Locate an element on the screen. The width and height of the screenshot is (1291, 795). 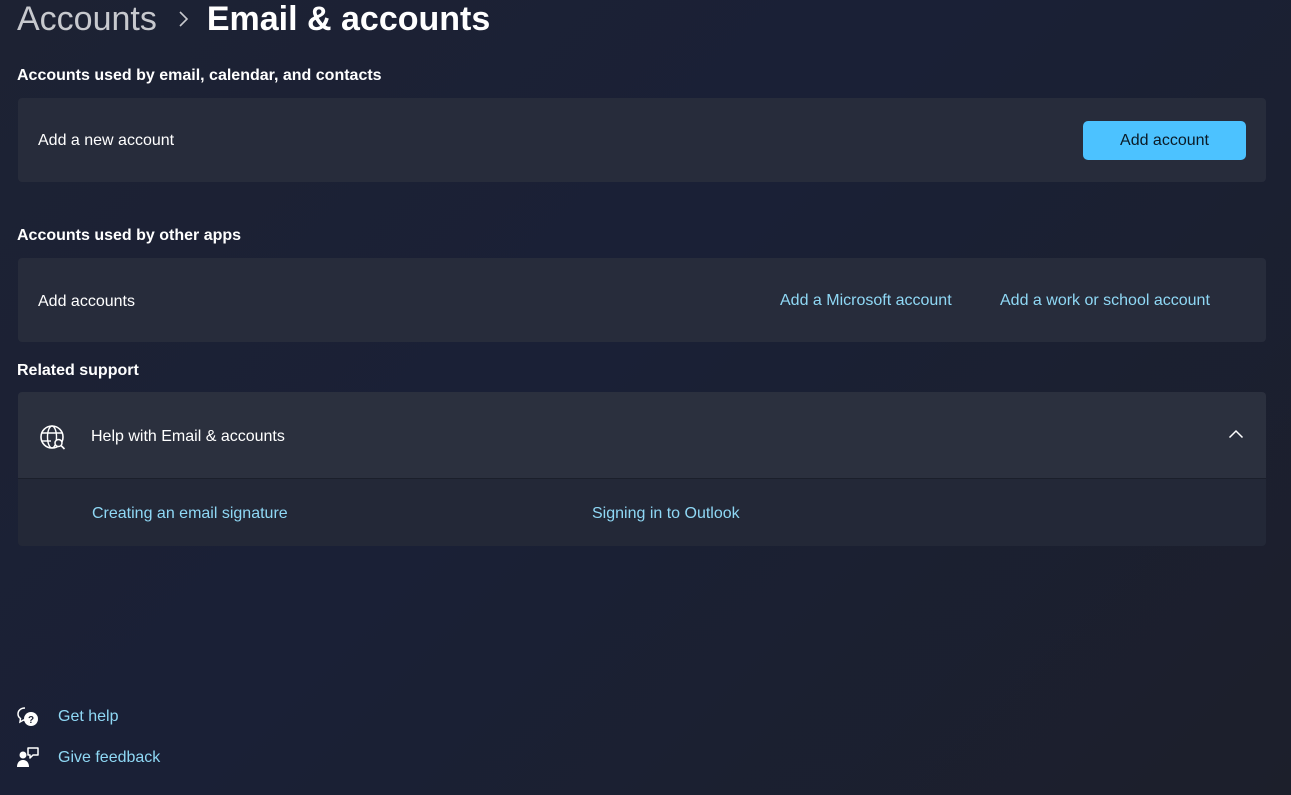
chevron-right-icon is located at coordinates (183, 19).